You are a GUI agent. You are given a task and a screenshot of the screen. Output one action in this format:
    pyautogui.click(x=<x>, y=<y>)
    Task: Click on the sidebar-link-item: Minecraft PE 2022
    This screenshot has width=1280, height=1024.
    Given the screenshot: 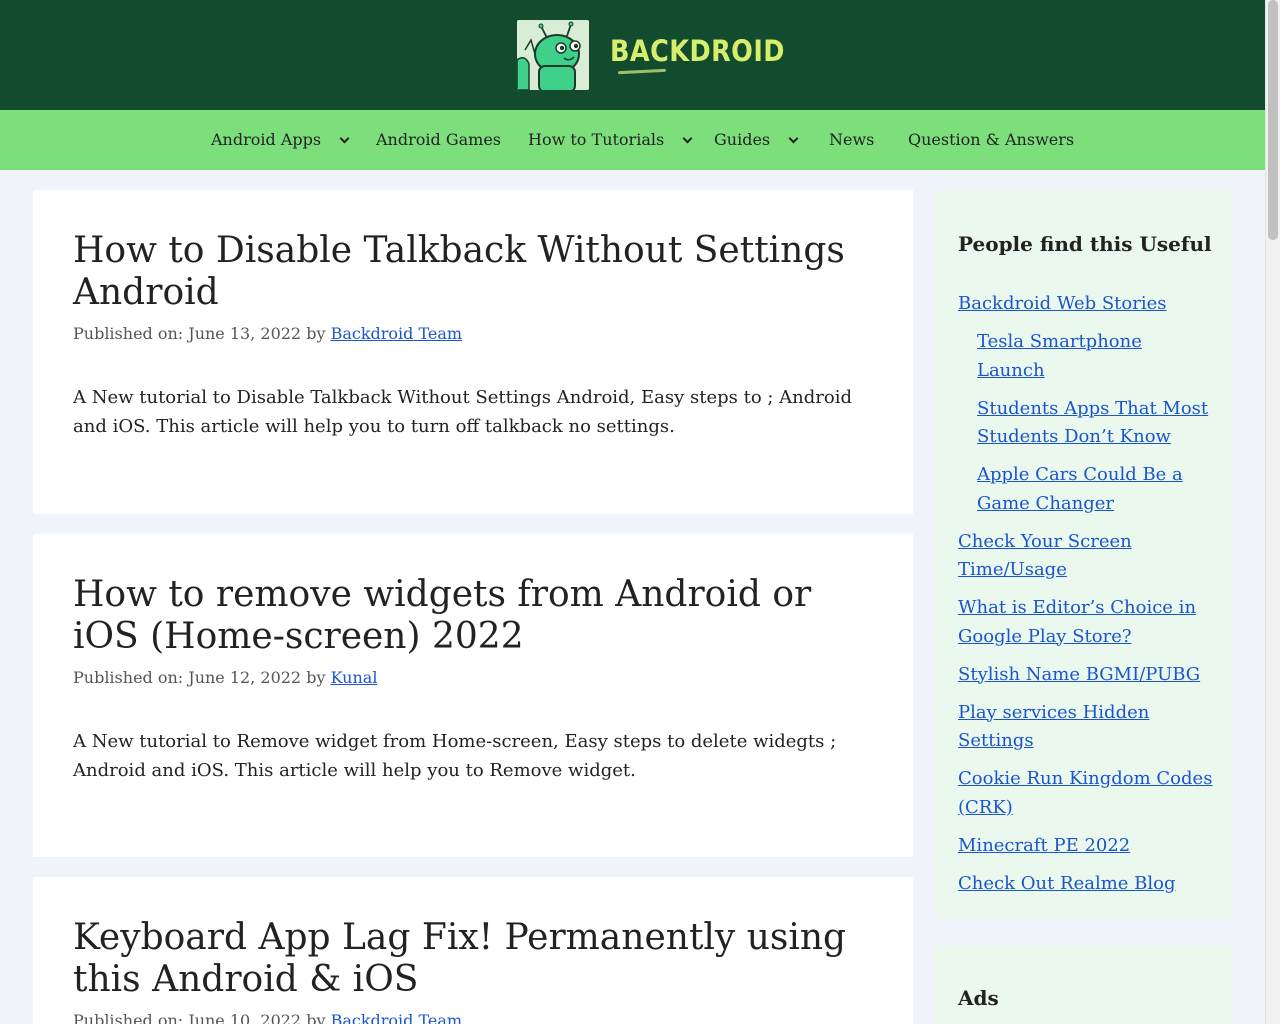 What is the action you would take?
    pyautogui.click(x=1085, y=846)
    